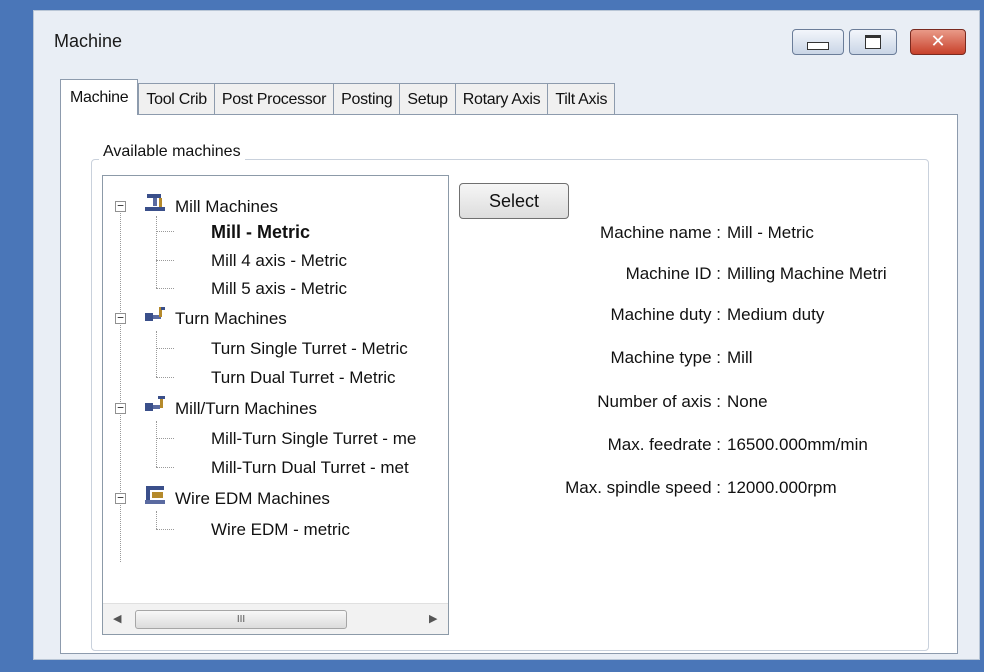 This screenshot has width=984, height=672. I want to click on tab-setup: Setup, so click(427, 99).